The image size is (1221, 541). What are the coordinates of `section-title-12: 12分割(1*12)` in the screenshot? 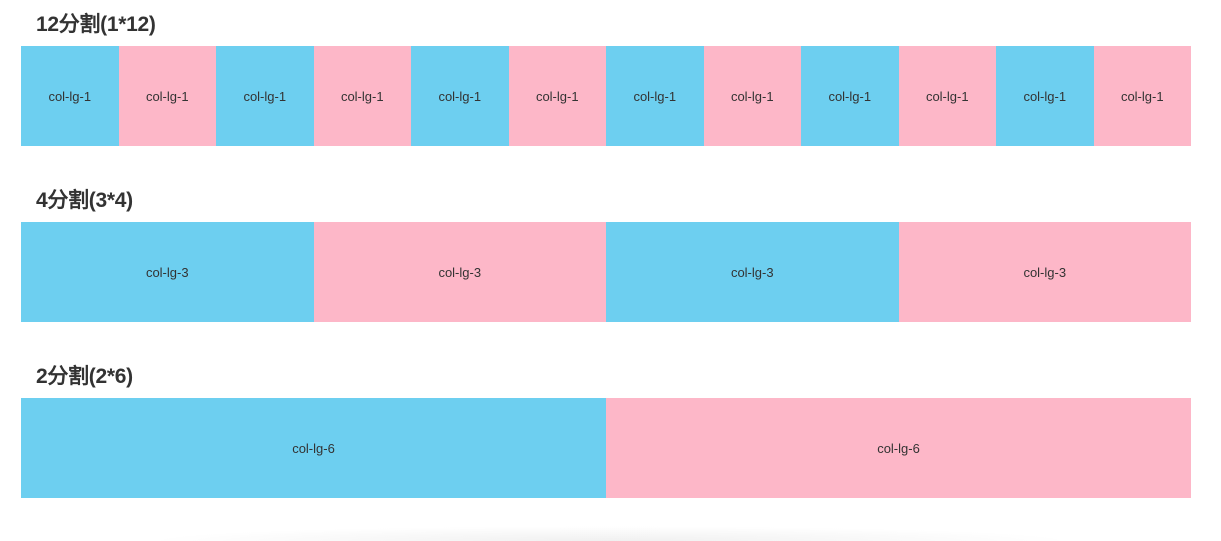 It's located at (96, 24).